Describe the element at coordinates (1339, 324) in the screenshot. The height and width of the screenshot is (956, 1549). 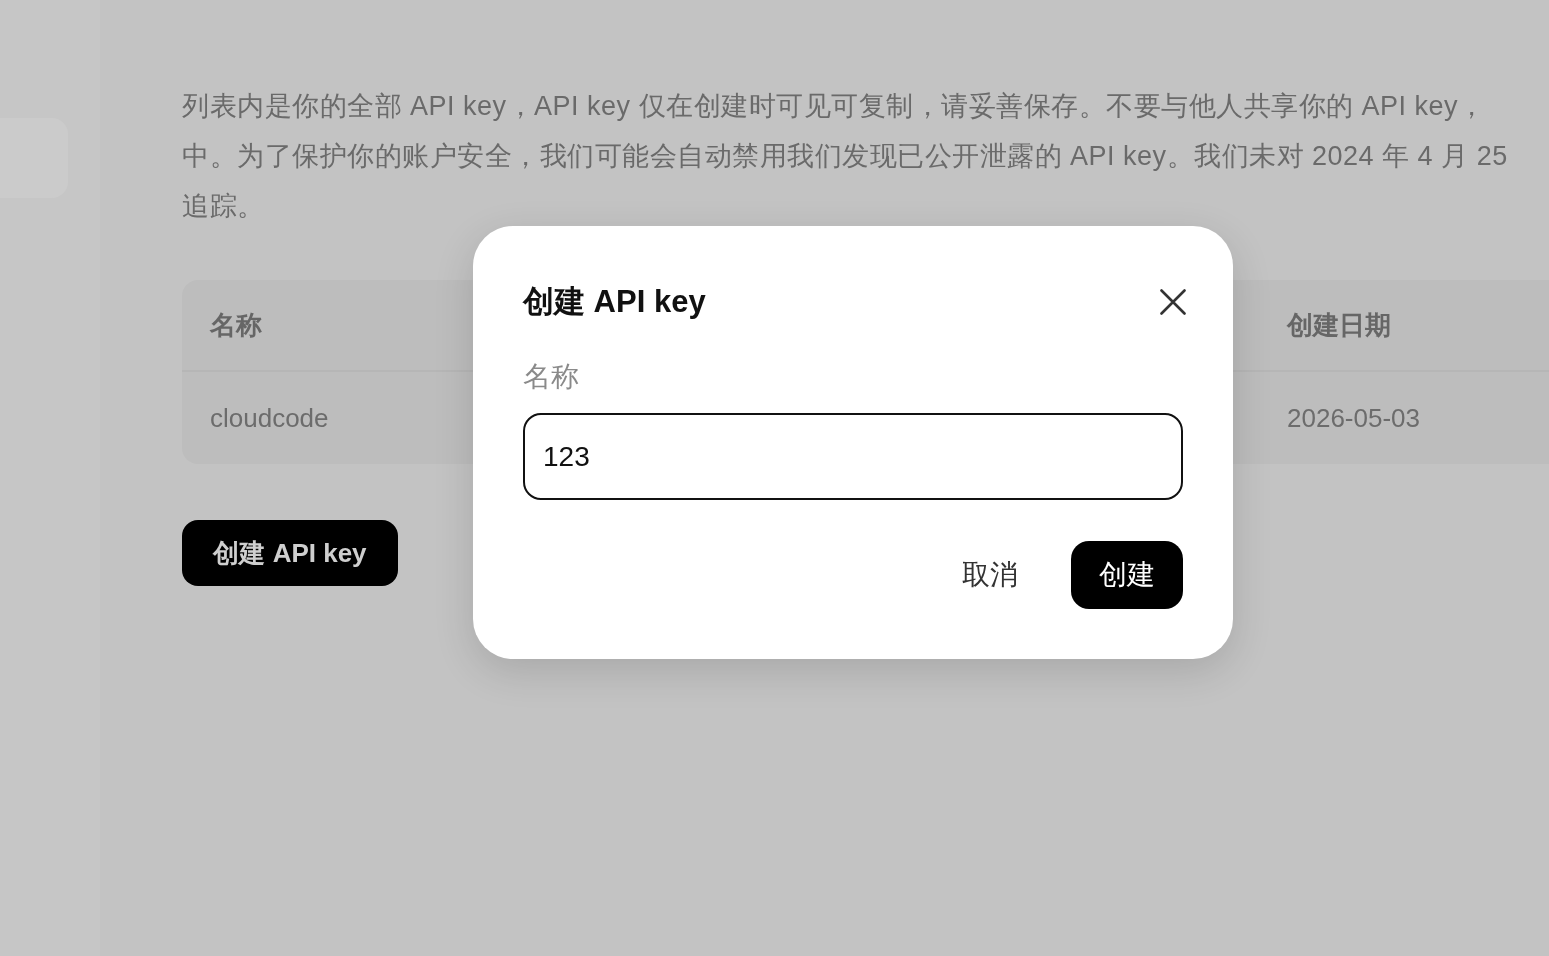
I see `column-header: 创建日期` at that location.